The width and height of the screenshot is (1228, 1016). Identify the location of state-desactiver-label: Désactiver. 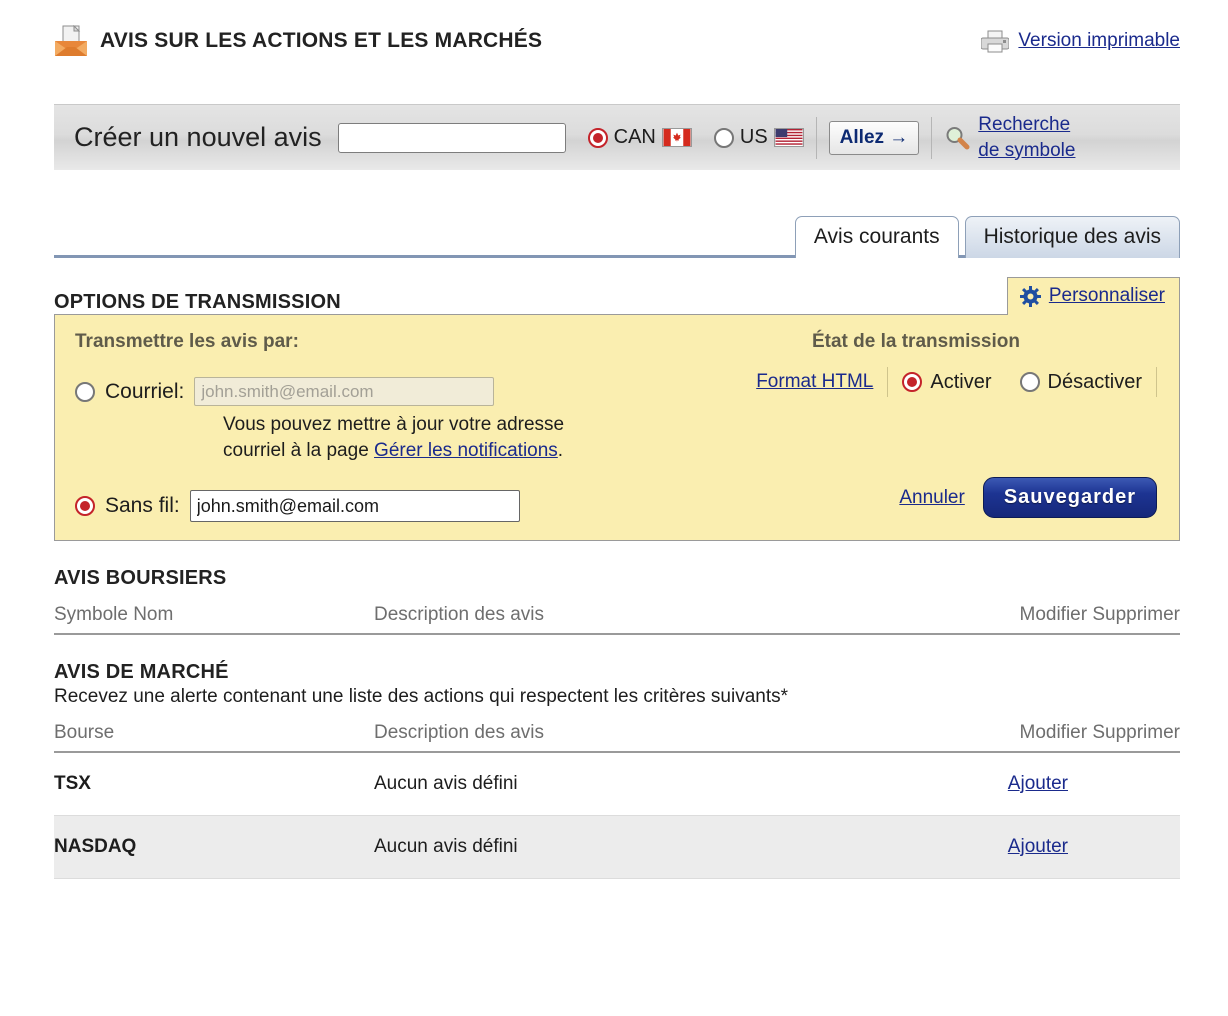
(1094, 381).